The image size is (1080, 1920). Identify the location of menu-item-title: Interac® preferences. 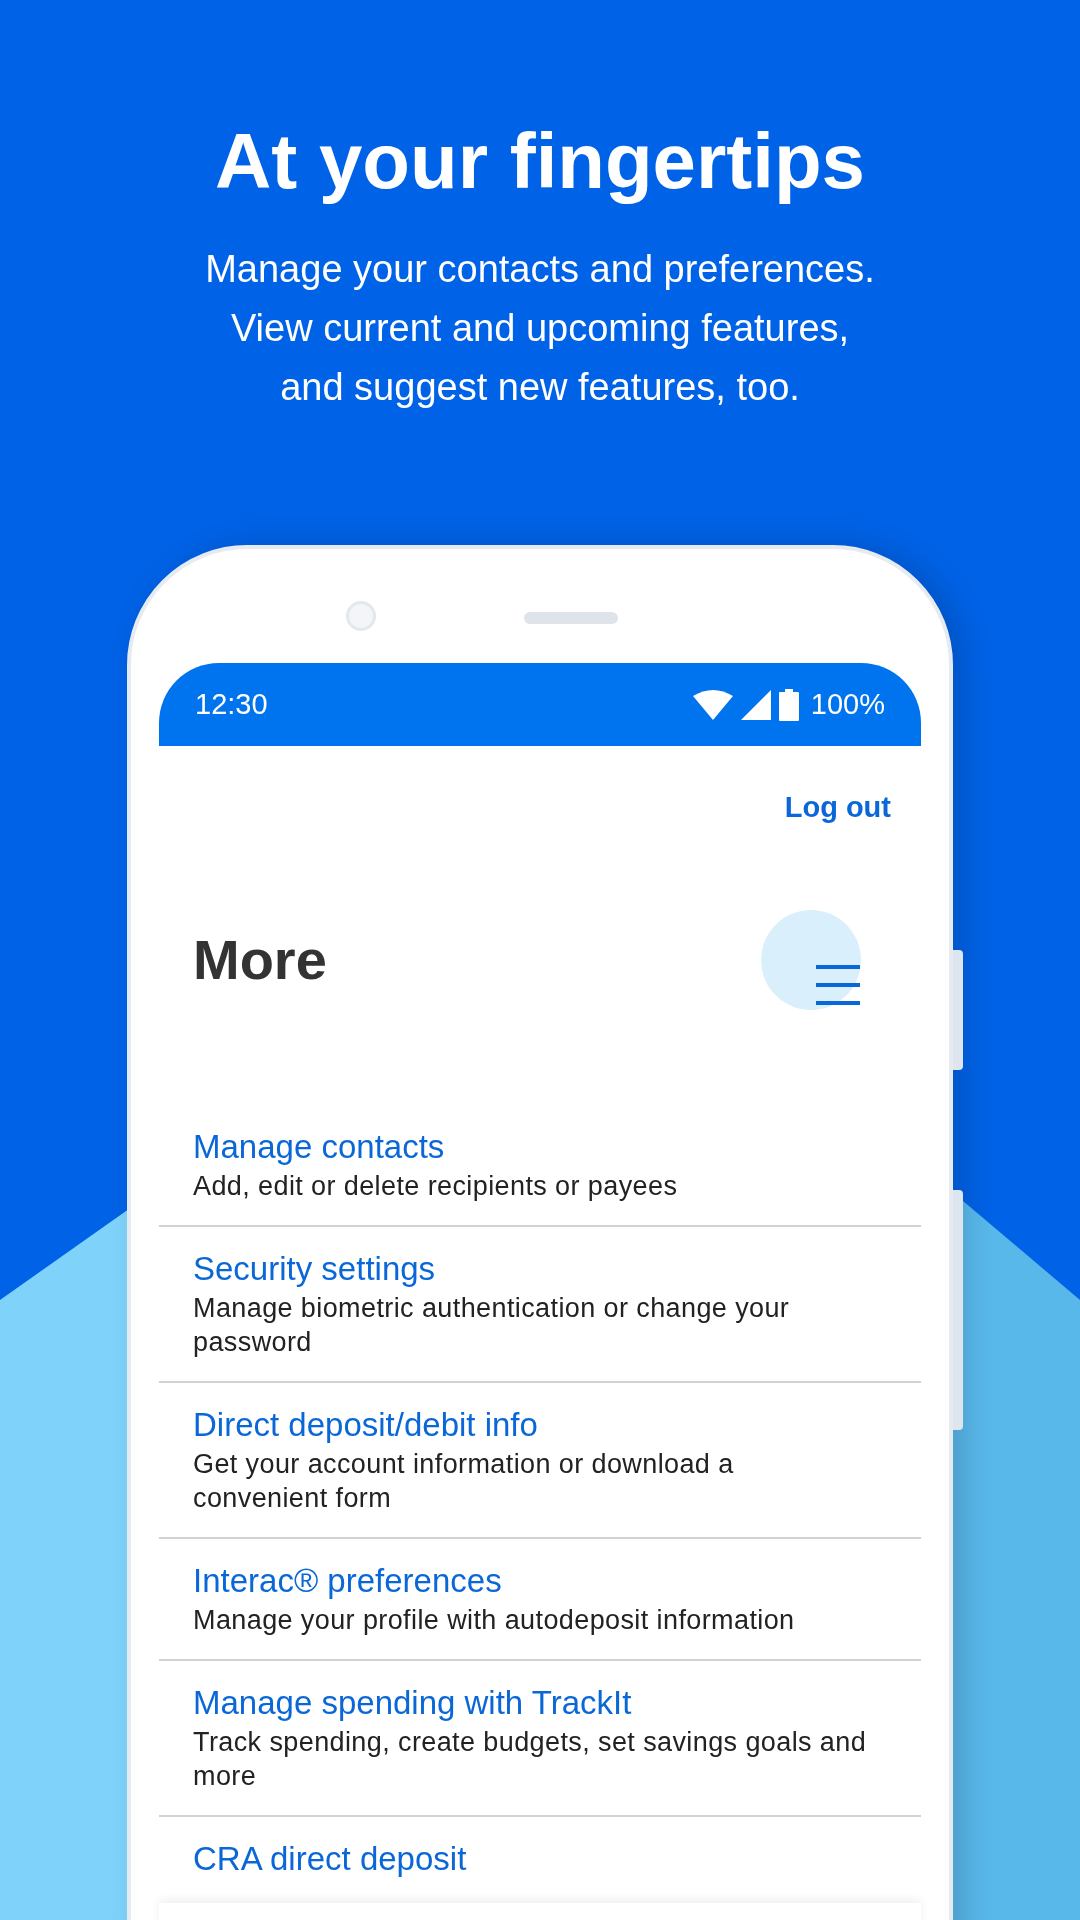
(348, 1580).